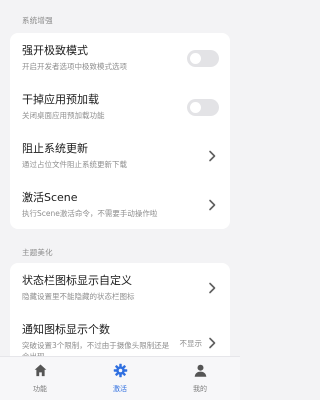  I want to click on bottom-tab-bar: 功能 激活 我的, so click(120, 378).